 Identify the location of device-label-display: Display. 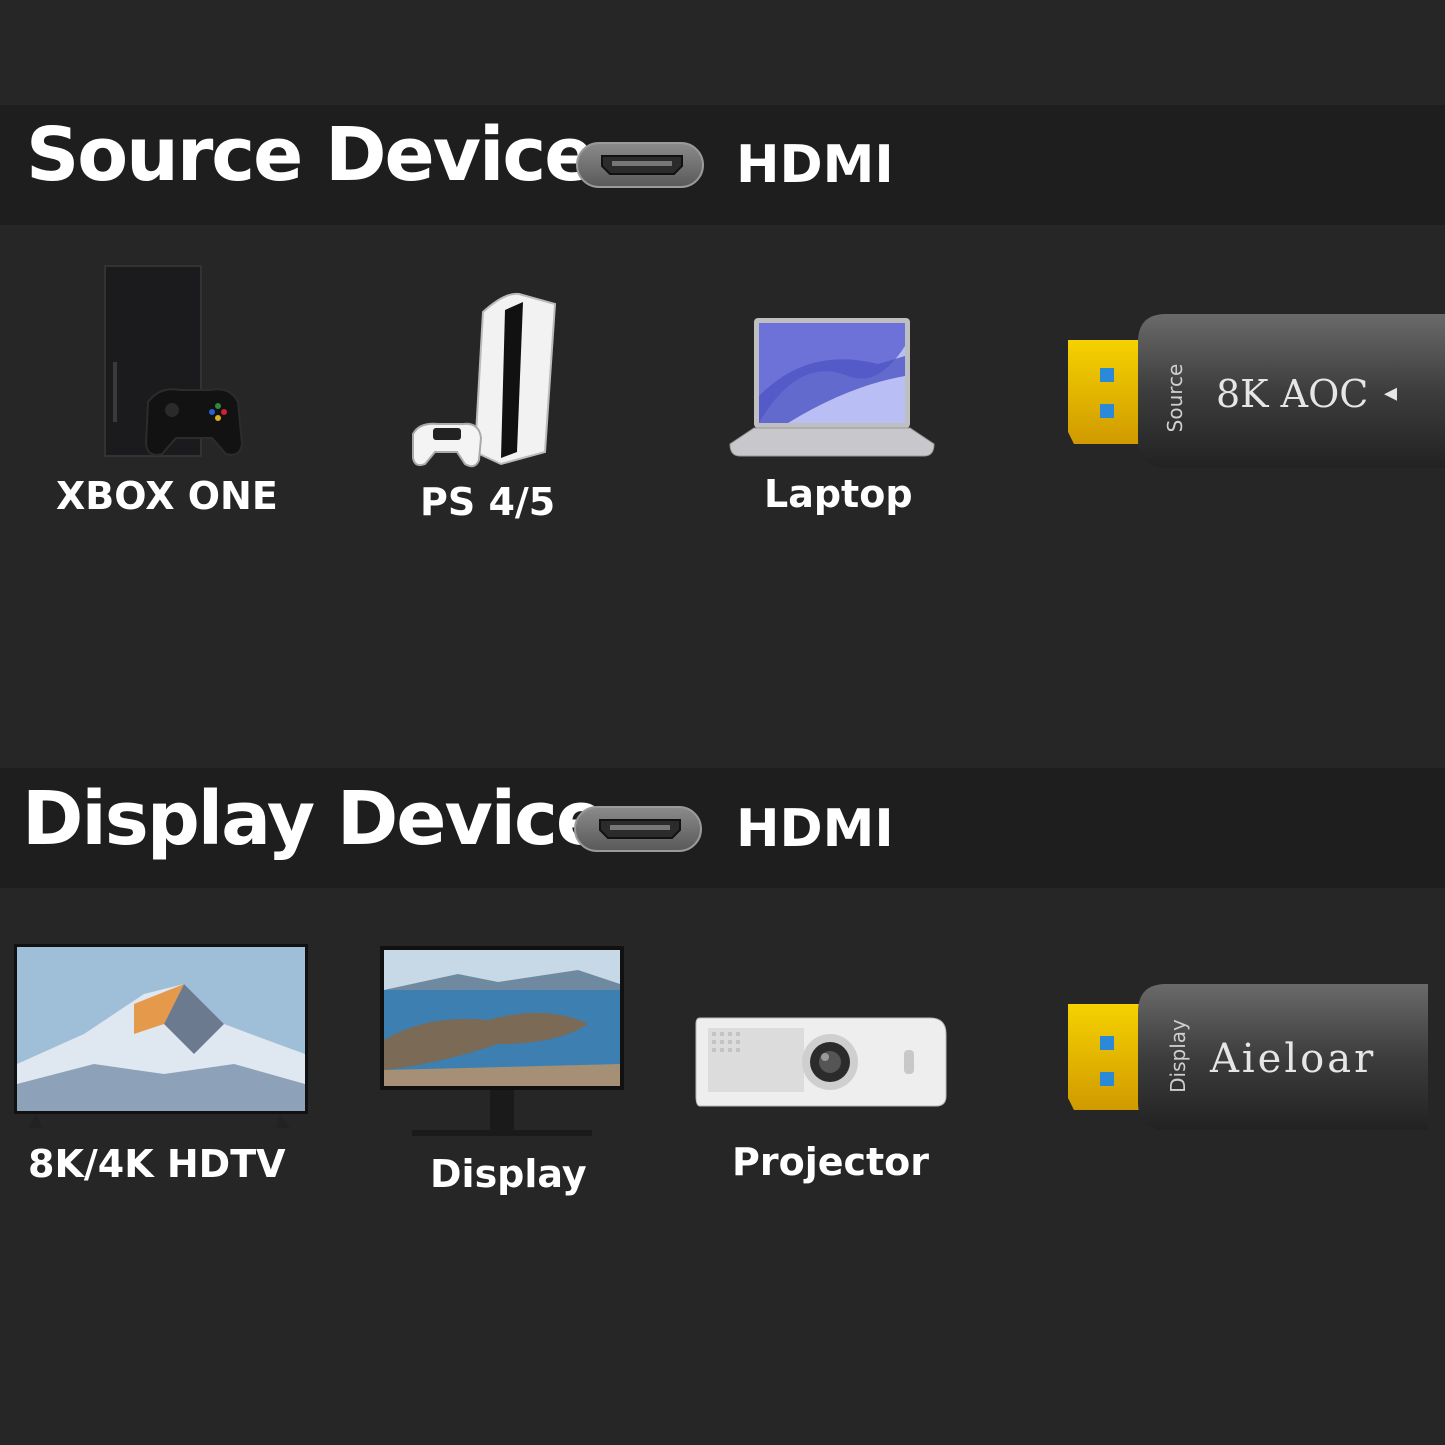
(508, 1174).